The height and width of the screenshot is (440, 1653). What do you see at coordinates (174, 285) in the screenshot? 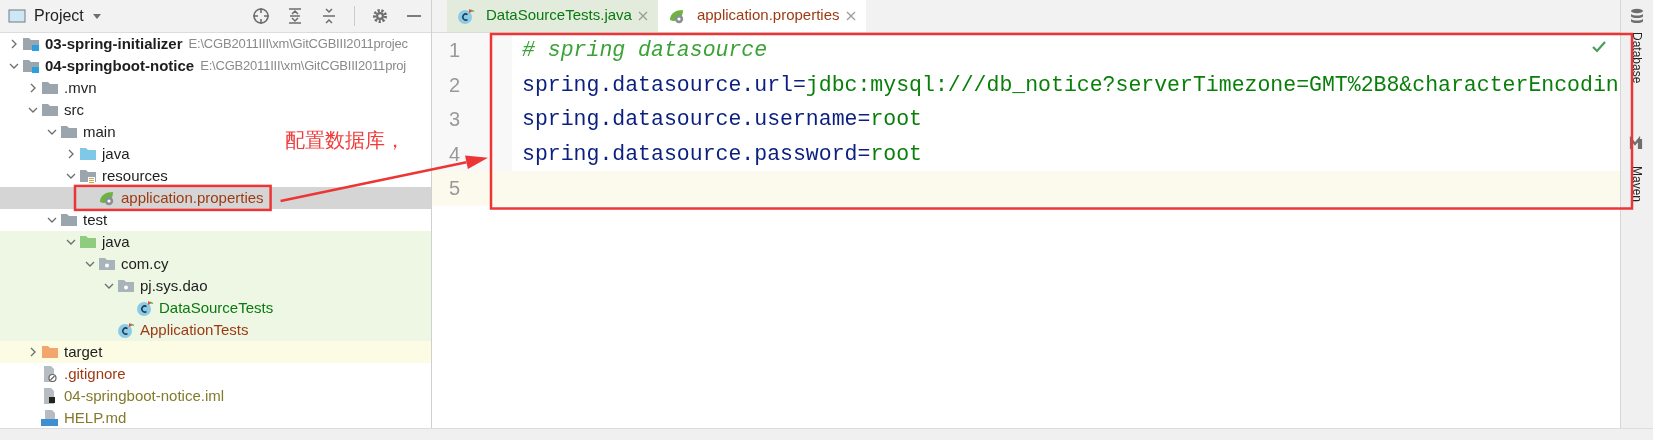
I see `node-label: pj.sys.dao` at bounding box center [174, 285].